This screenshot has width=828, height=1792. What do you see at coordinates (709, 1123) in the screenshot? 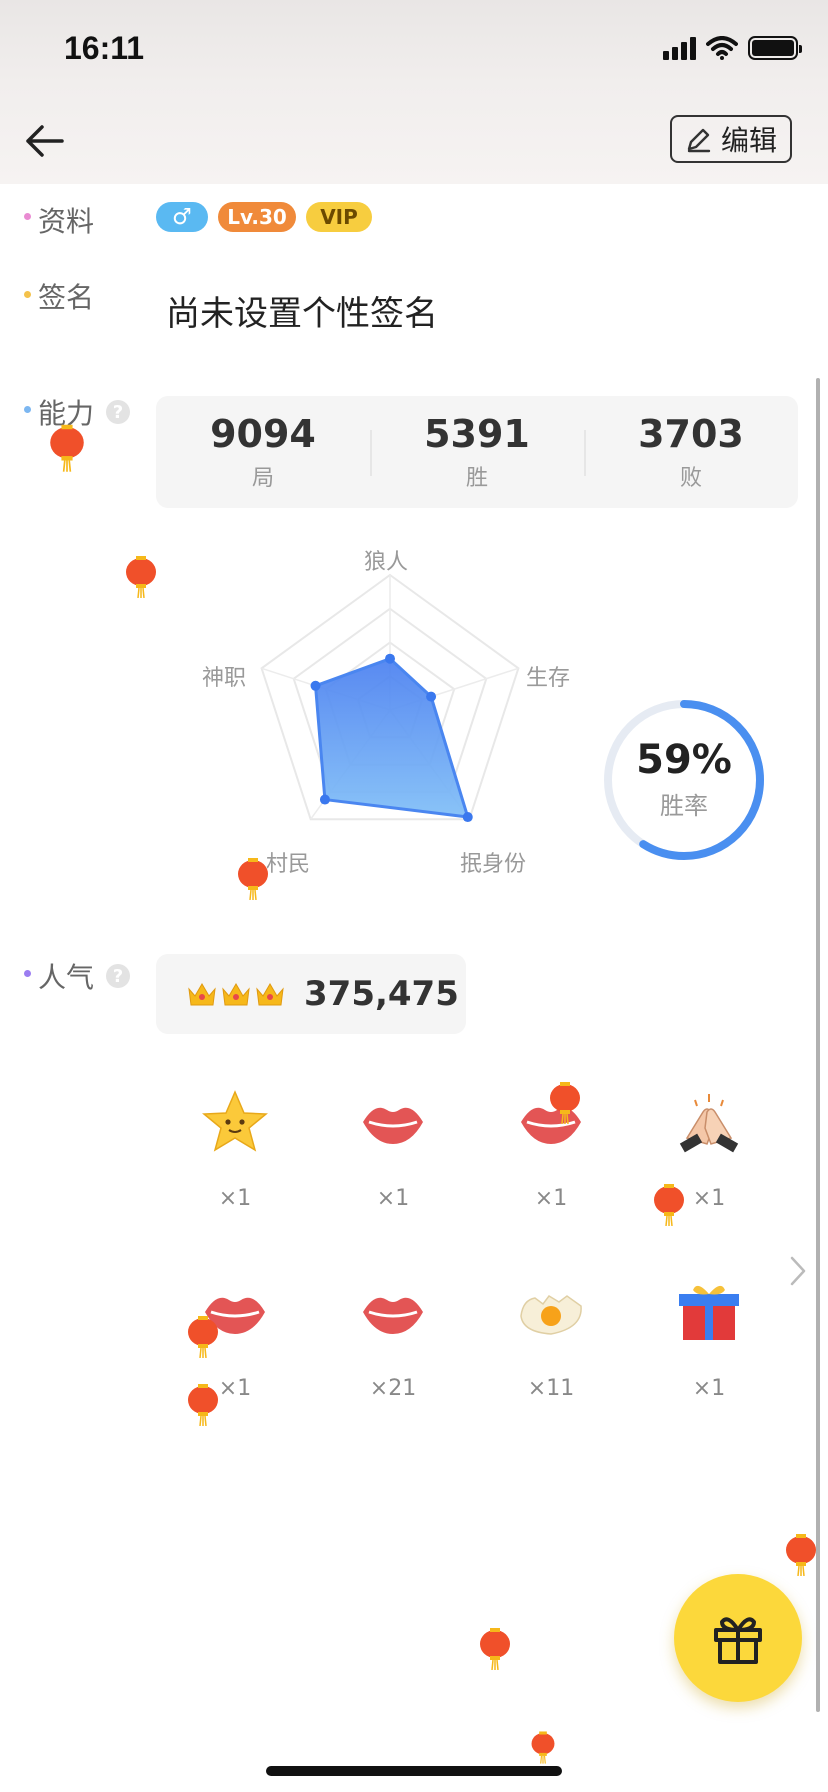
I see `clapping-hands-icon` at bounding box center [709, 1123].